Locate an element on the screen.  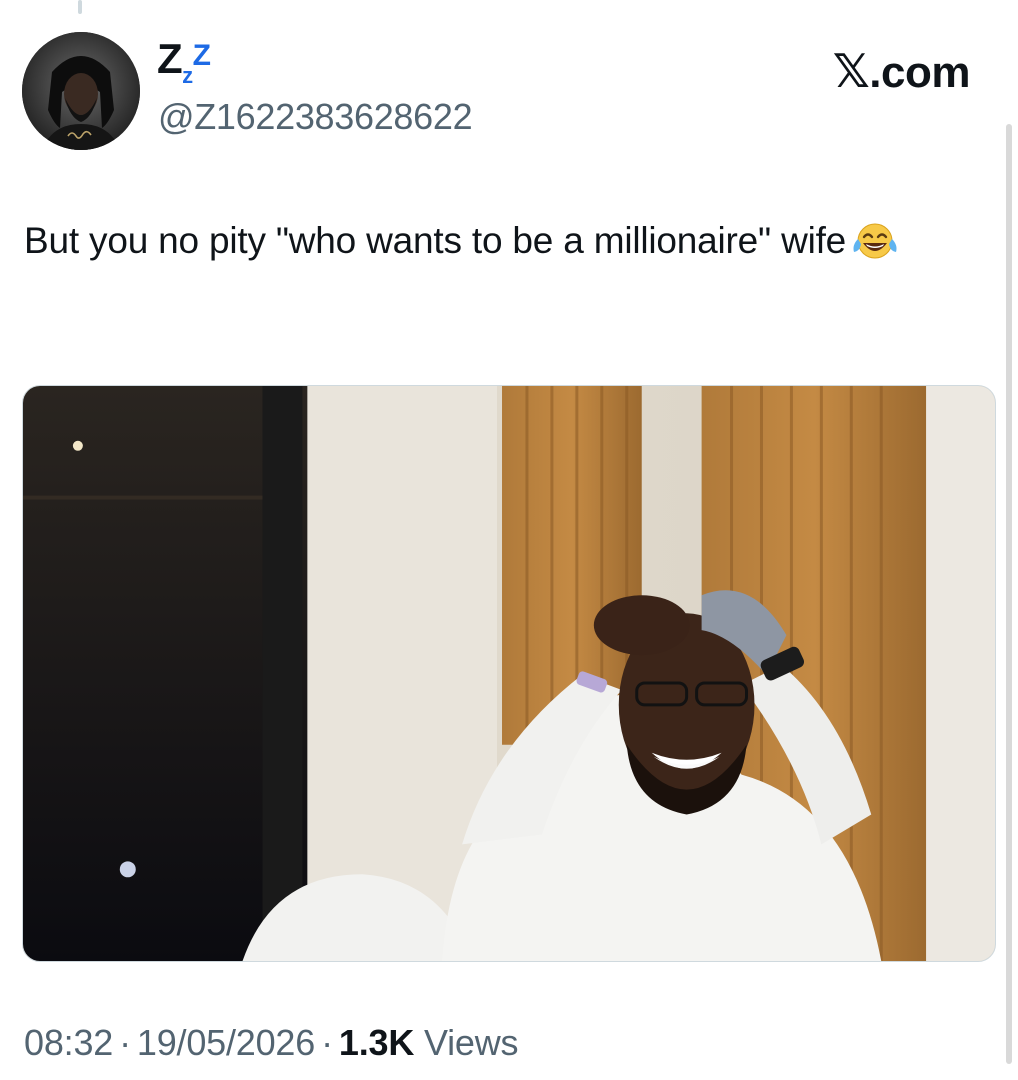
face-with-tears-of-joy-icon is located at coordinates (875, 240).